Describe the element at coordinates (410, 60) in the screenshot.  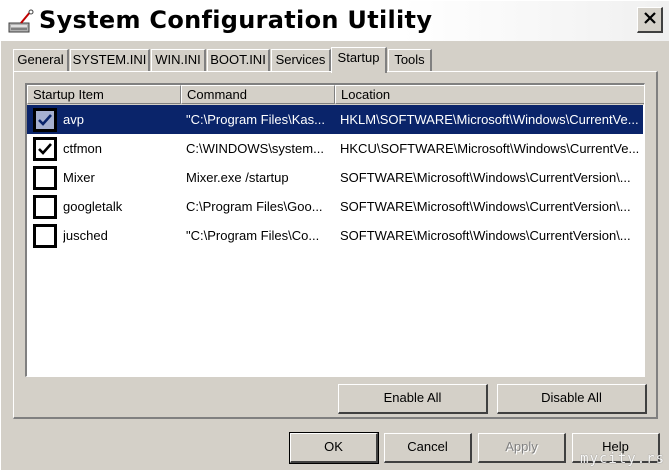
I see `tab-tools: Tools` at that location.